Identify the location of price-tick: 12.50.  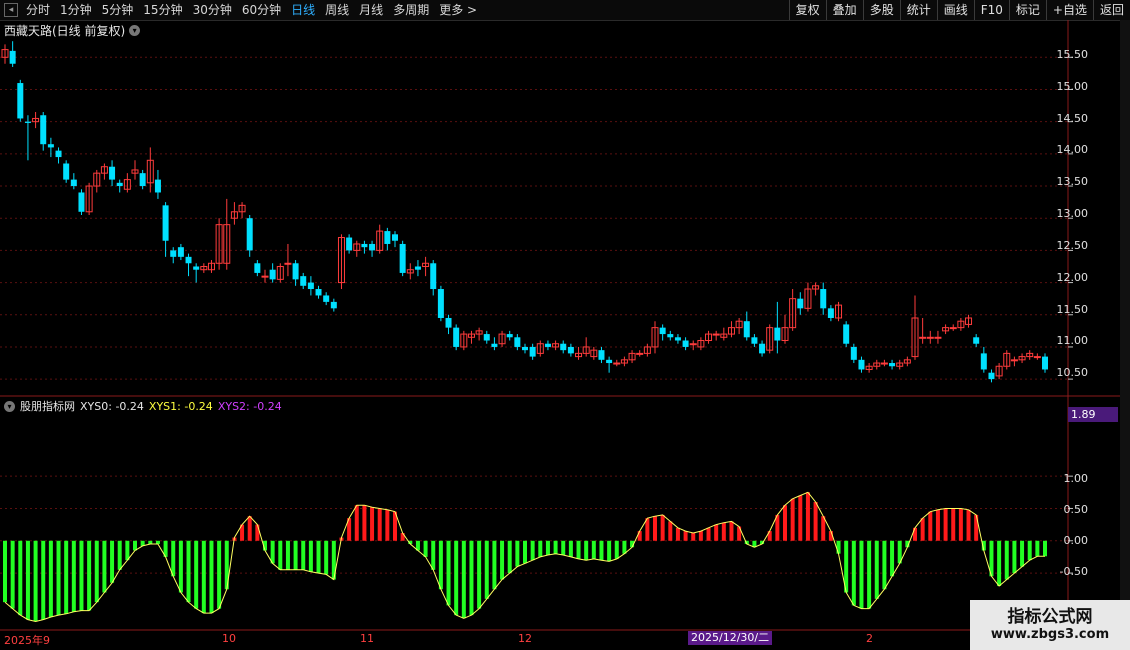
(1072, 245).